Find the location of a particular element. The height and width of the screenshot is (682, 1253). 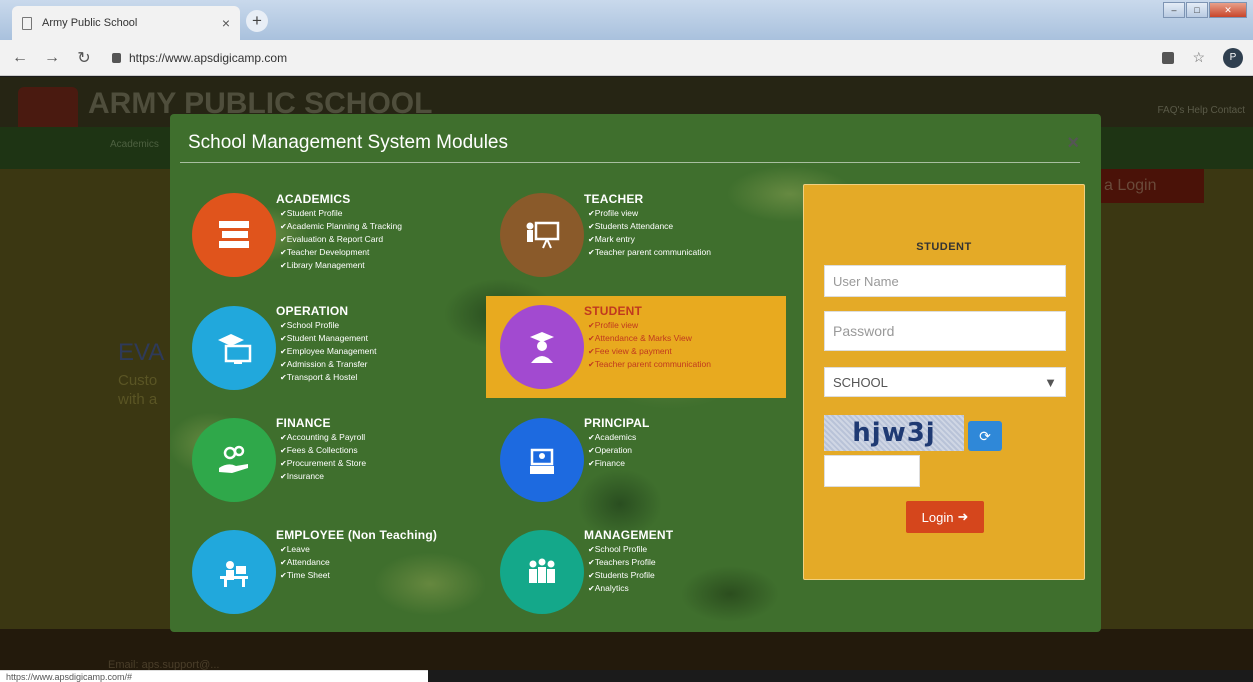

module-principal: PRINCIPAL Academics Operation Finance is located at coordinates (636, 464).